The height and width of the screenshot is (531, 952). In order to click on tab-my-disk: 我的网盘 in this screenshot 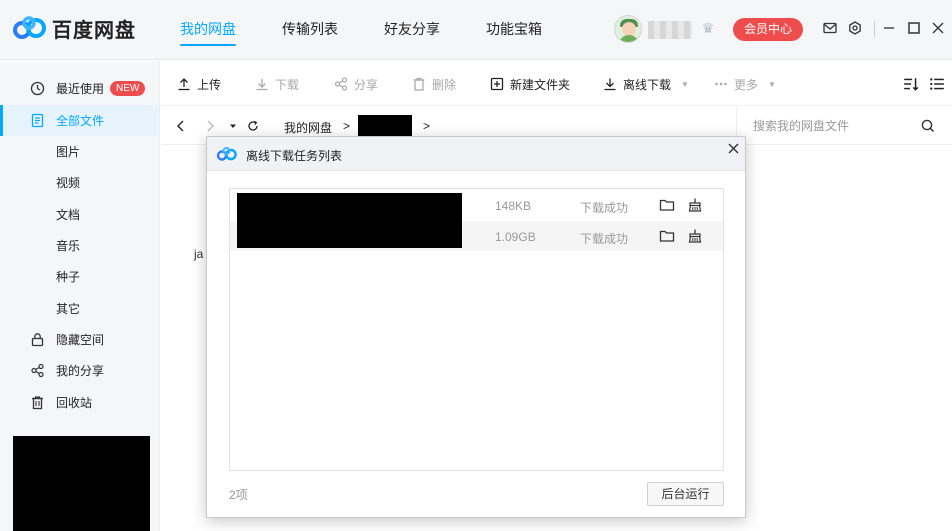, I will do `click(208, 30)`.